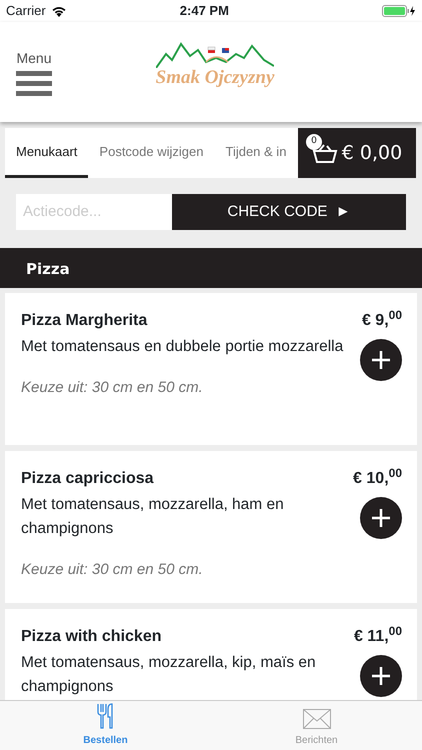 This screenshot has height=750, width=422. I want to click on cart-button: 0 € 0,00, so click(357, 153).